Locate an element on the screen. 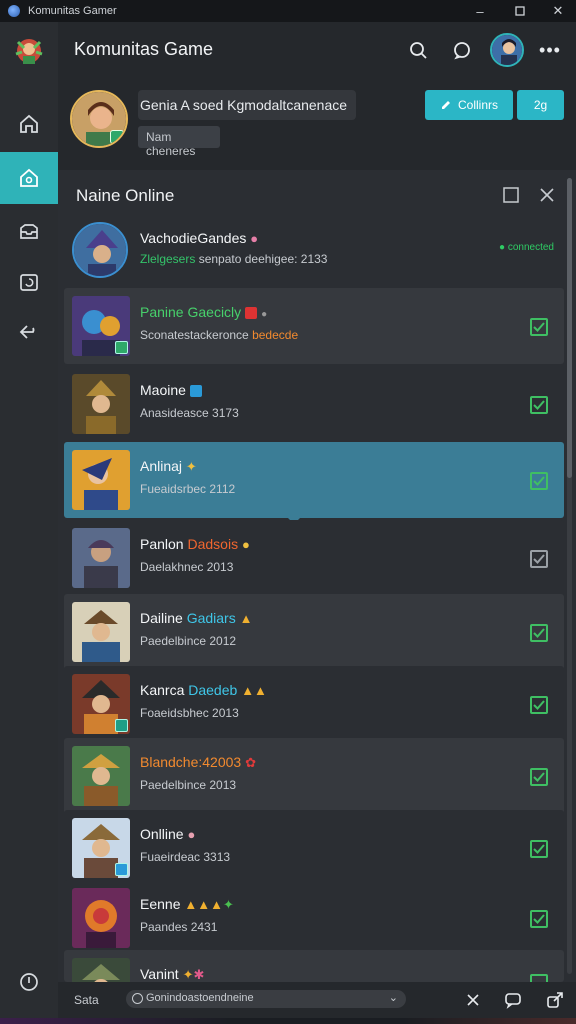  trophy-emoji-icon: ▲▲ is located at coordinates (254, 690).